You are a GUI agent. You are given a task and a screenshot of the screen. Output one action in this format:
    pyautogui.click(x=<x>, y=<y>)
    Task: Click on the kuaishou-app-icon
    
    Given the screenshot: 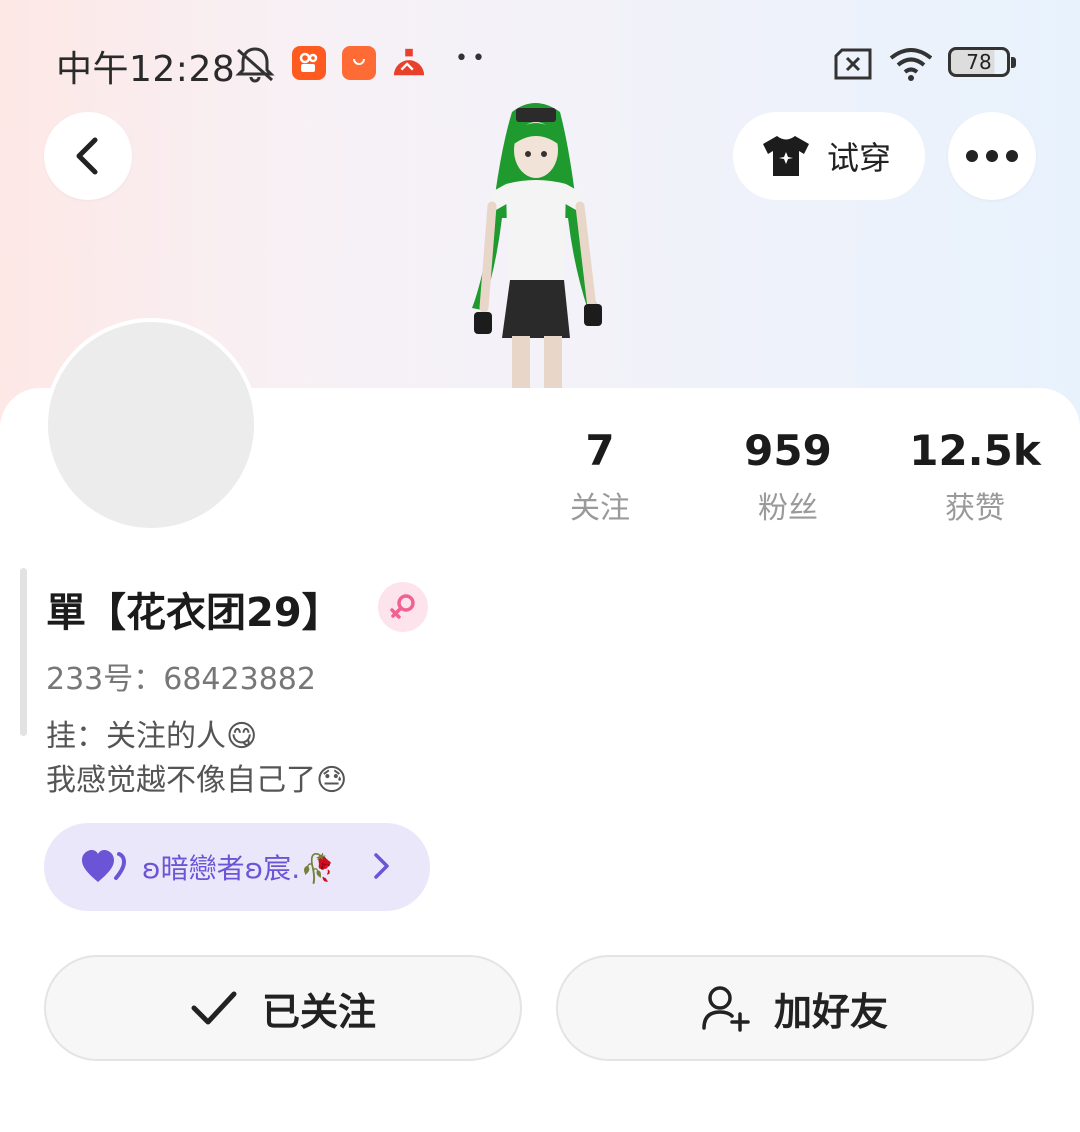 What is the action you would take?
    pyautogui.click(x=309, y=63)
    